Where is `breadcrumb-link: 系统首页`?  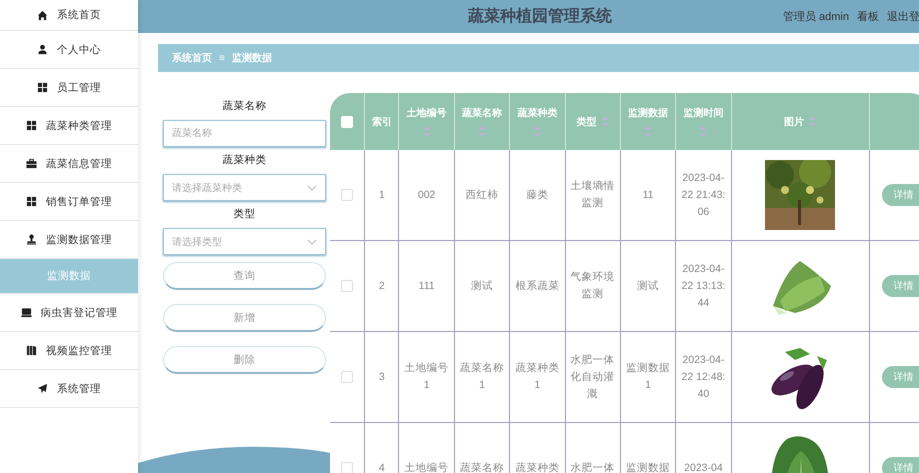
breadcrumb-link: 系统首页 is located at coordinates (192, 58).